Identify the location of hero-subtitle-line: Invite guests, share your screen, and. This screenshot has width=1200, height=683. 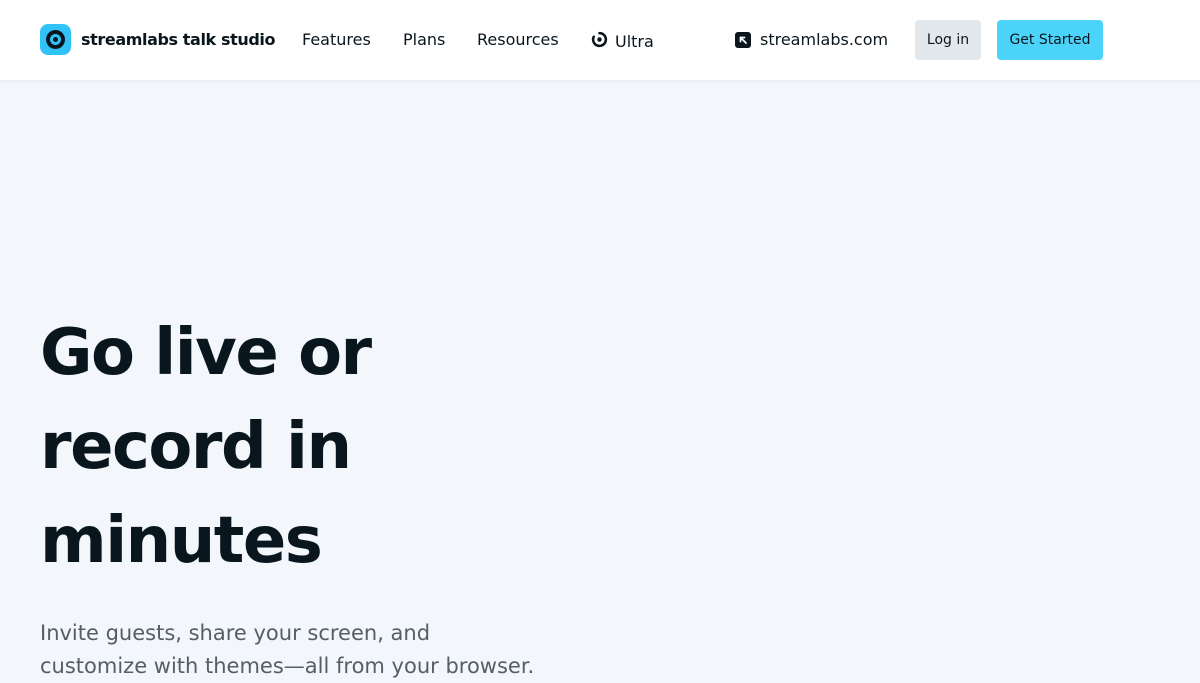
(235, 633).